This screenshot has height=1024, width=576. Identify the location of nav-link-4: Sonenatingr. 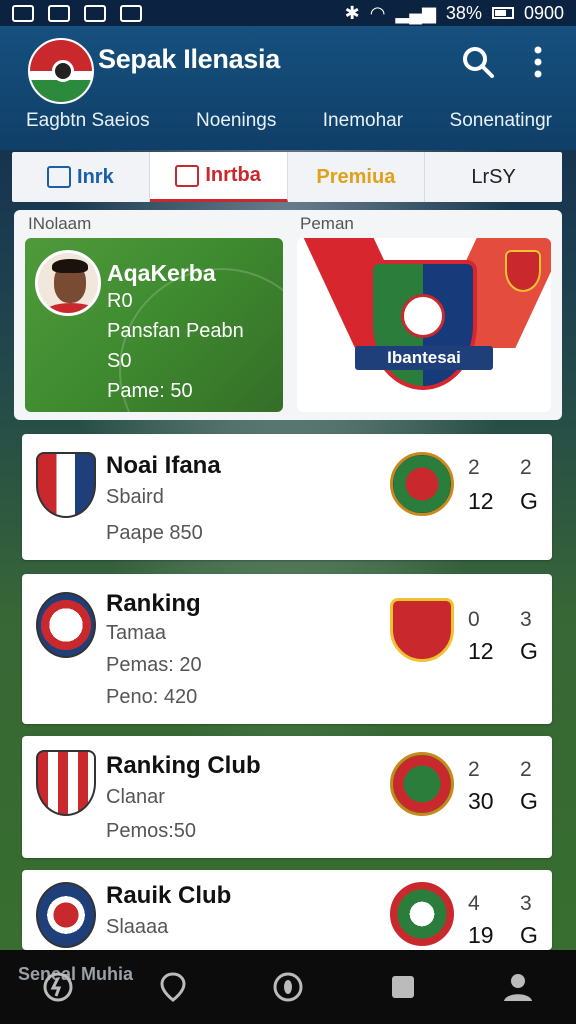
(501, 121).